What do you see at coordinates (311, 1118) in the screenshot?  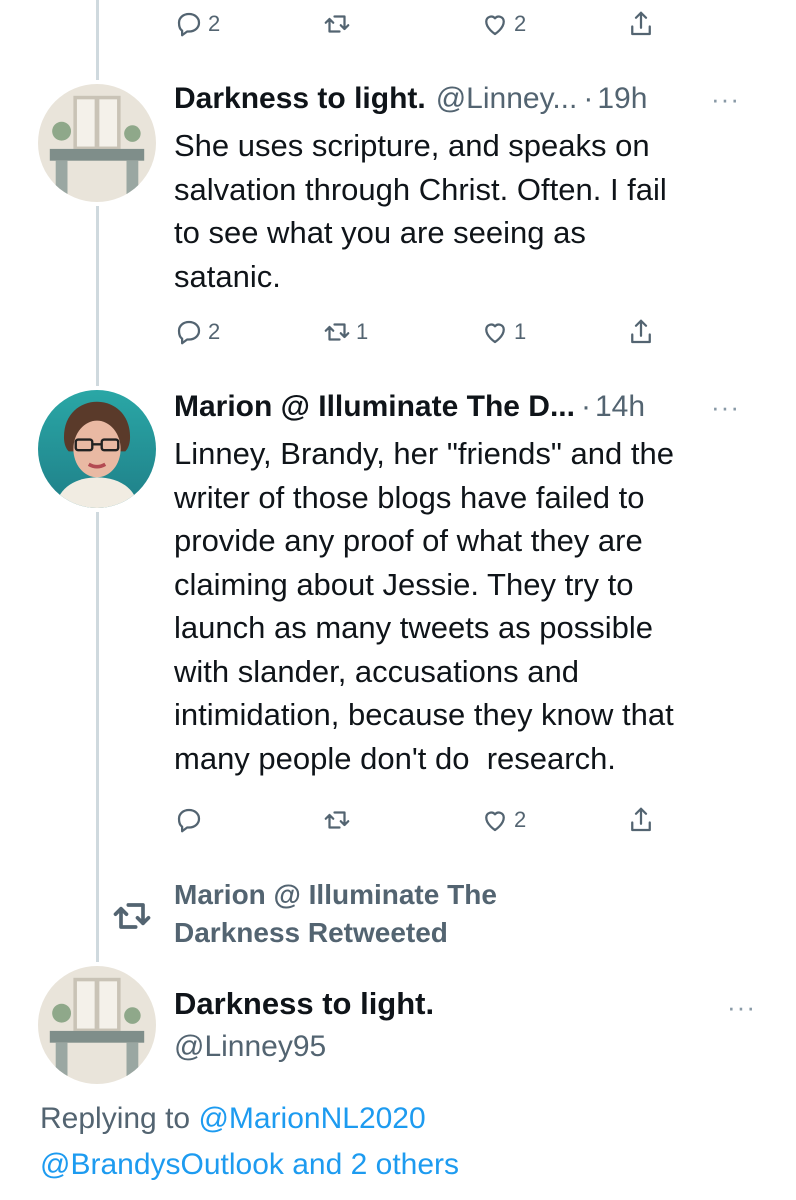 I see `mention-link: @MarionNL2020` at bounding box center [311, 1118].